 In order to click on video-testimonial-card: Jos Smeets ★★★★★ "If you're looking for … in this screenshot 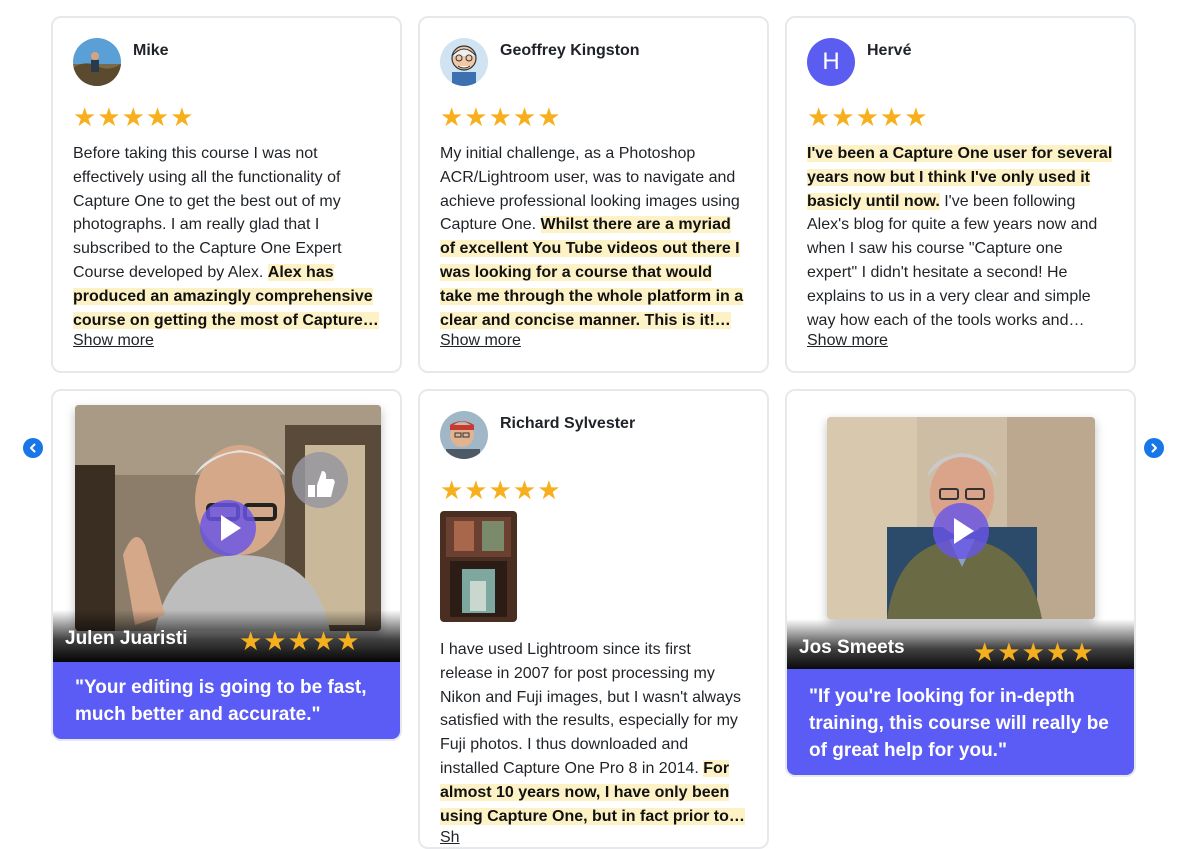, I will do `click(960, 583)`.